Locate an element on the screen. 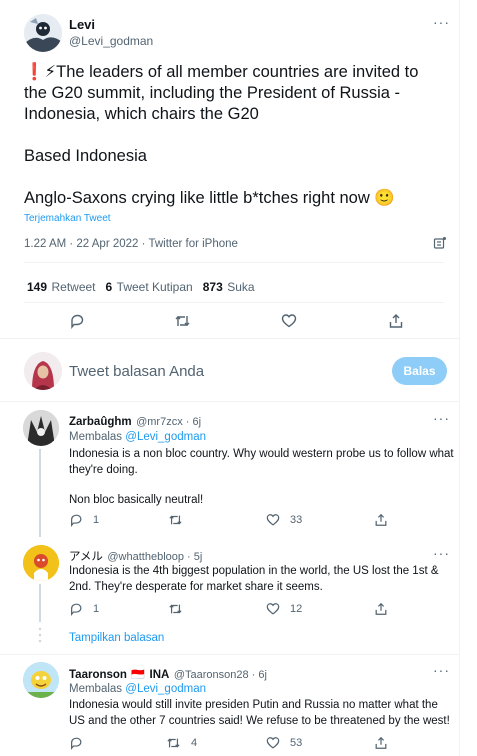 This screenshot has height=756, width=477. more-options-icon: ··· is located at coordinates (441, 22).